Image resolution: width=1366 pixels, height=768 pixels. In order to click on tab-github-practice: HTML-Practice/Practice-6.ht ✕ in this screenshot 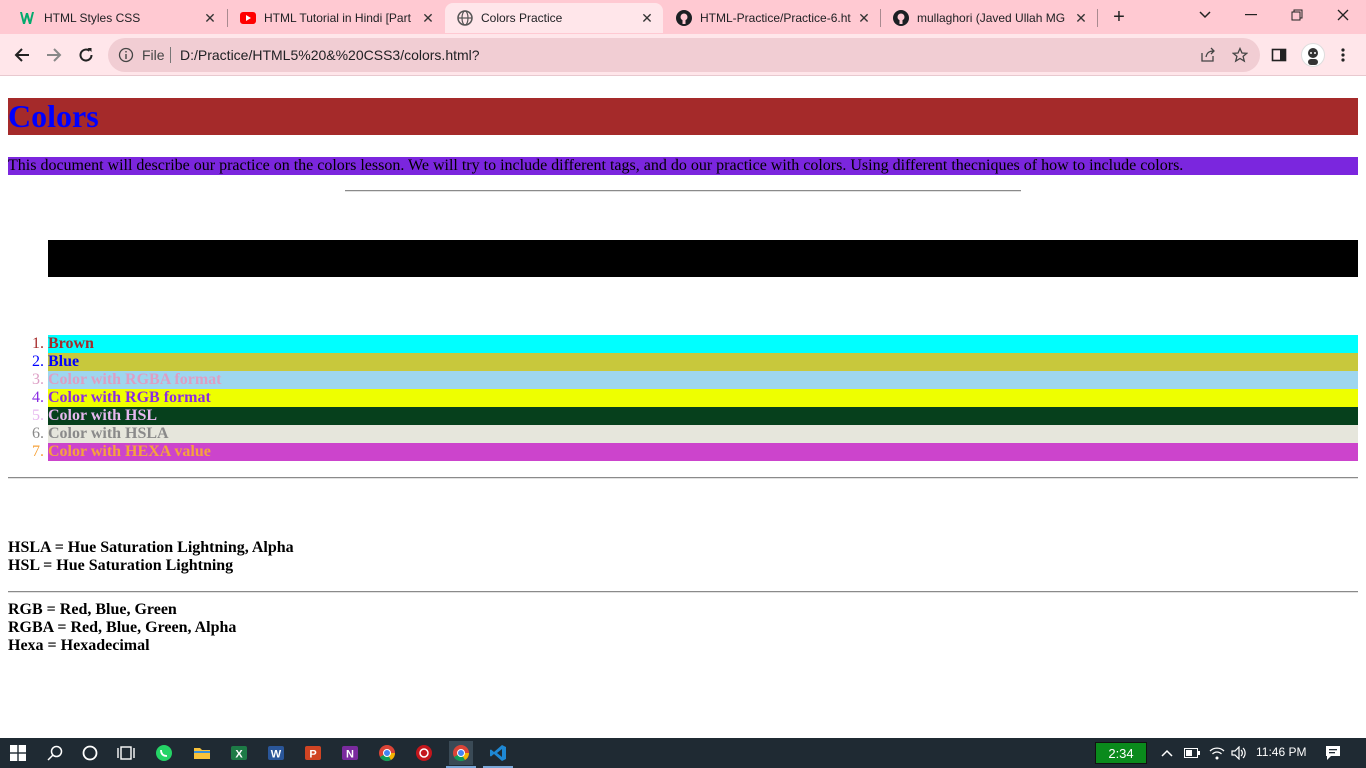, I will do `click(772, 18)`.